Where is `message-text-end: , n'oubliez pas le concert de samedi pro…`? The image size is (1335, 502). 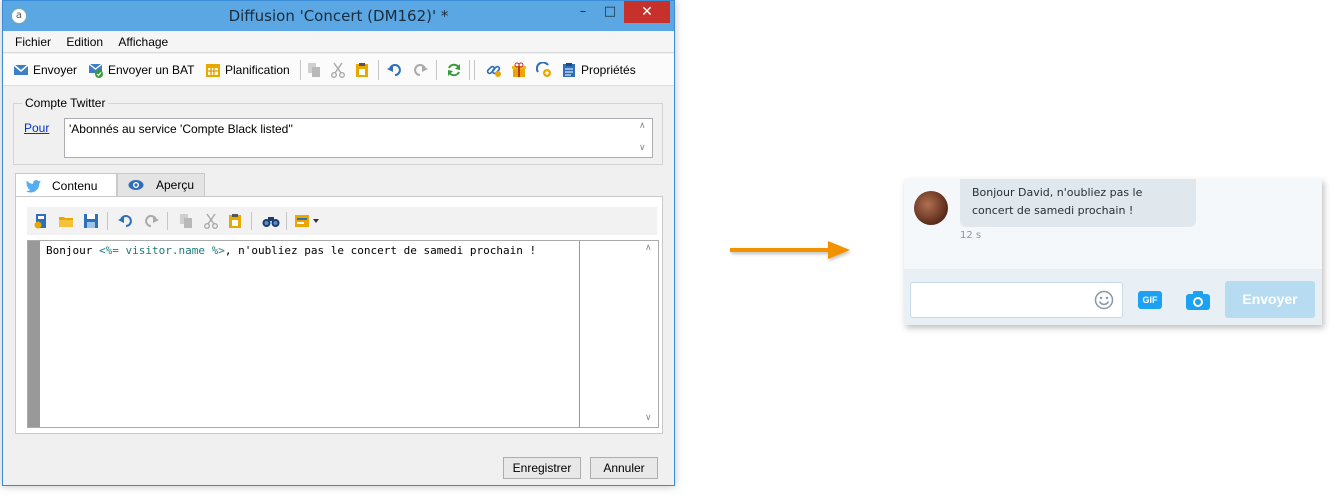 message-text-end: , n'oubliez pas le concert de samedi pro… is located at coordinates (380, 250).